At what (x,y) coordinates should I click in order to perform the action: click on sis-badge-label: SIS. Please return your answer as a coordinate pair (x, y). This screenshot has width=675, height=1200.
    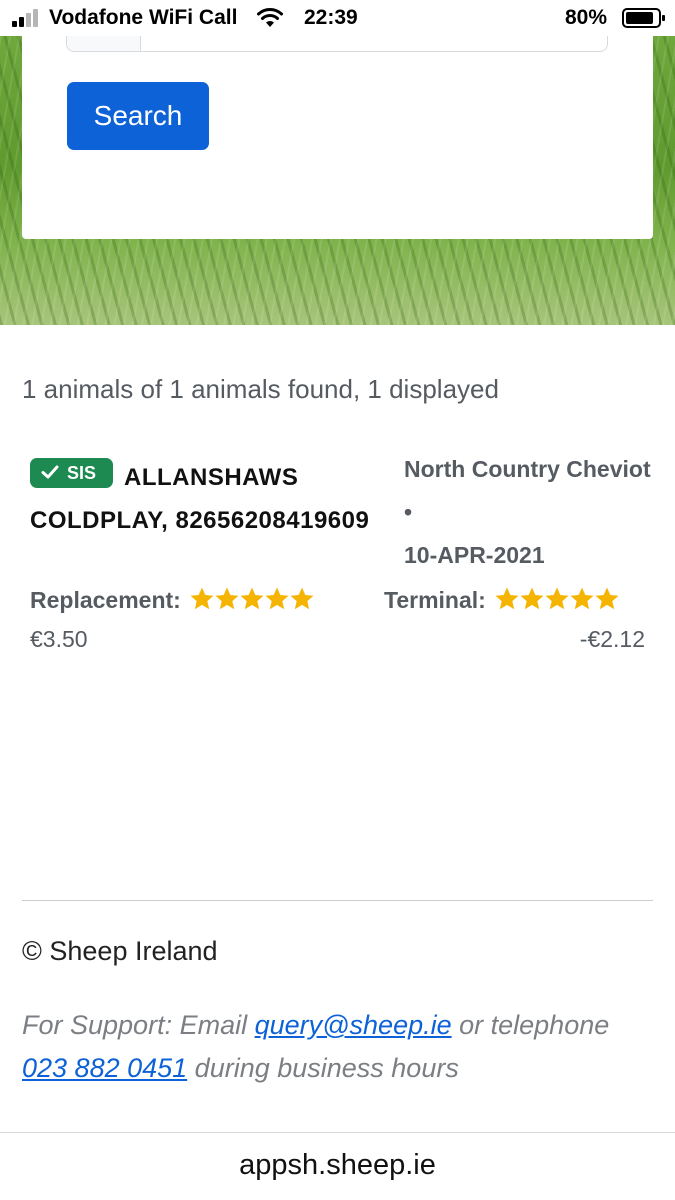
    Looking at the image, I should click on (82, 473).